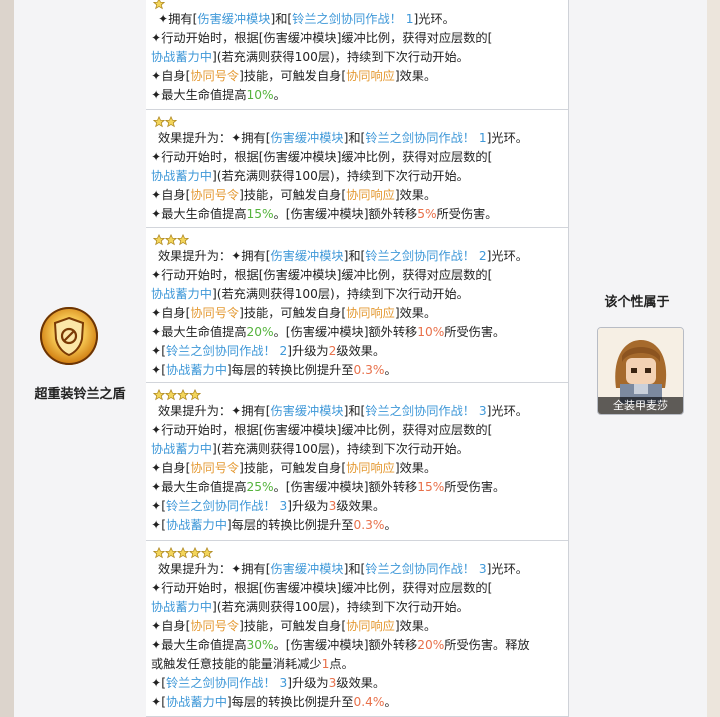 This screenshot has width=720, height=717. What do you see at coordinates (475, 332) in the screenshot?
I see `effect-text: 所受伤害。` at bounding box center [475, 332].